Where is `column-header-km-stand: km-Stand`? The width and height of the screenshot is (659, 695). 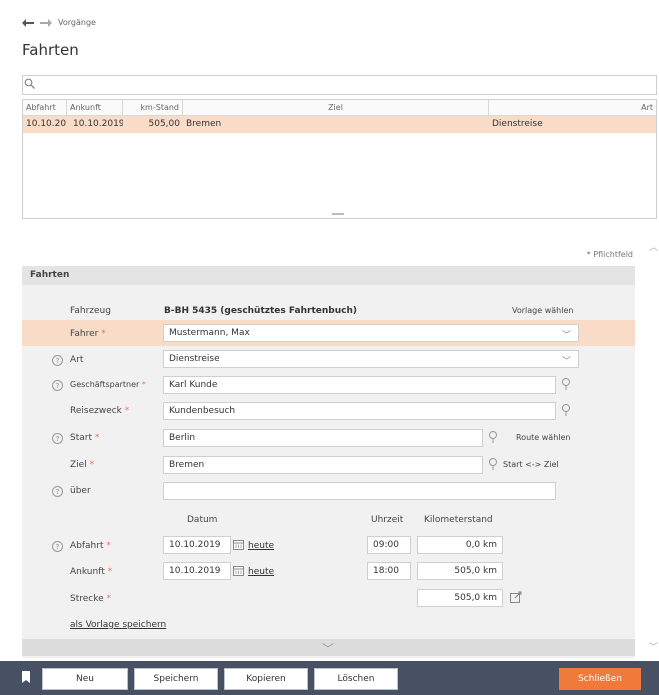
column-header-km-stand: km-Stand is located at coordinates (153, 107).